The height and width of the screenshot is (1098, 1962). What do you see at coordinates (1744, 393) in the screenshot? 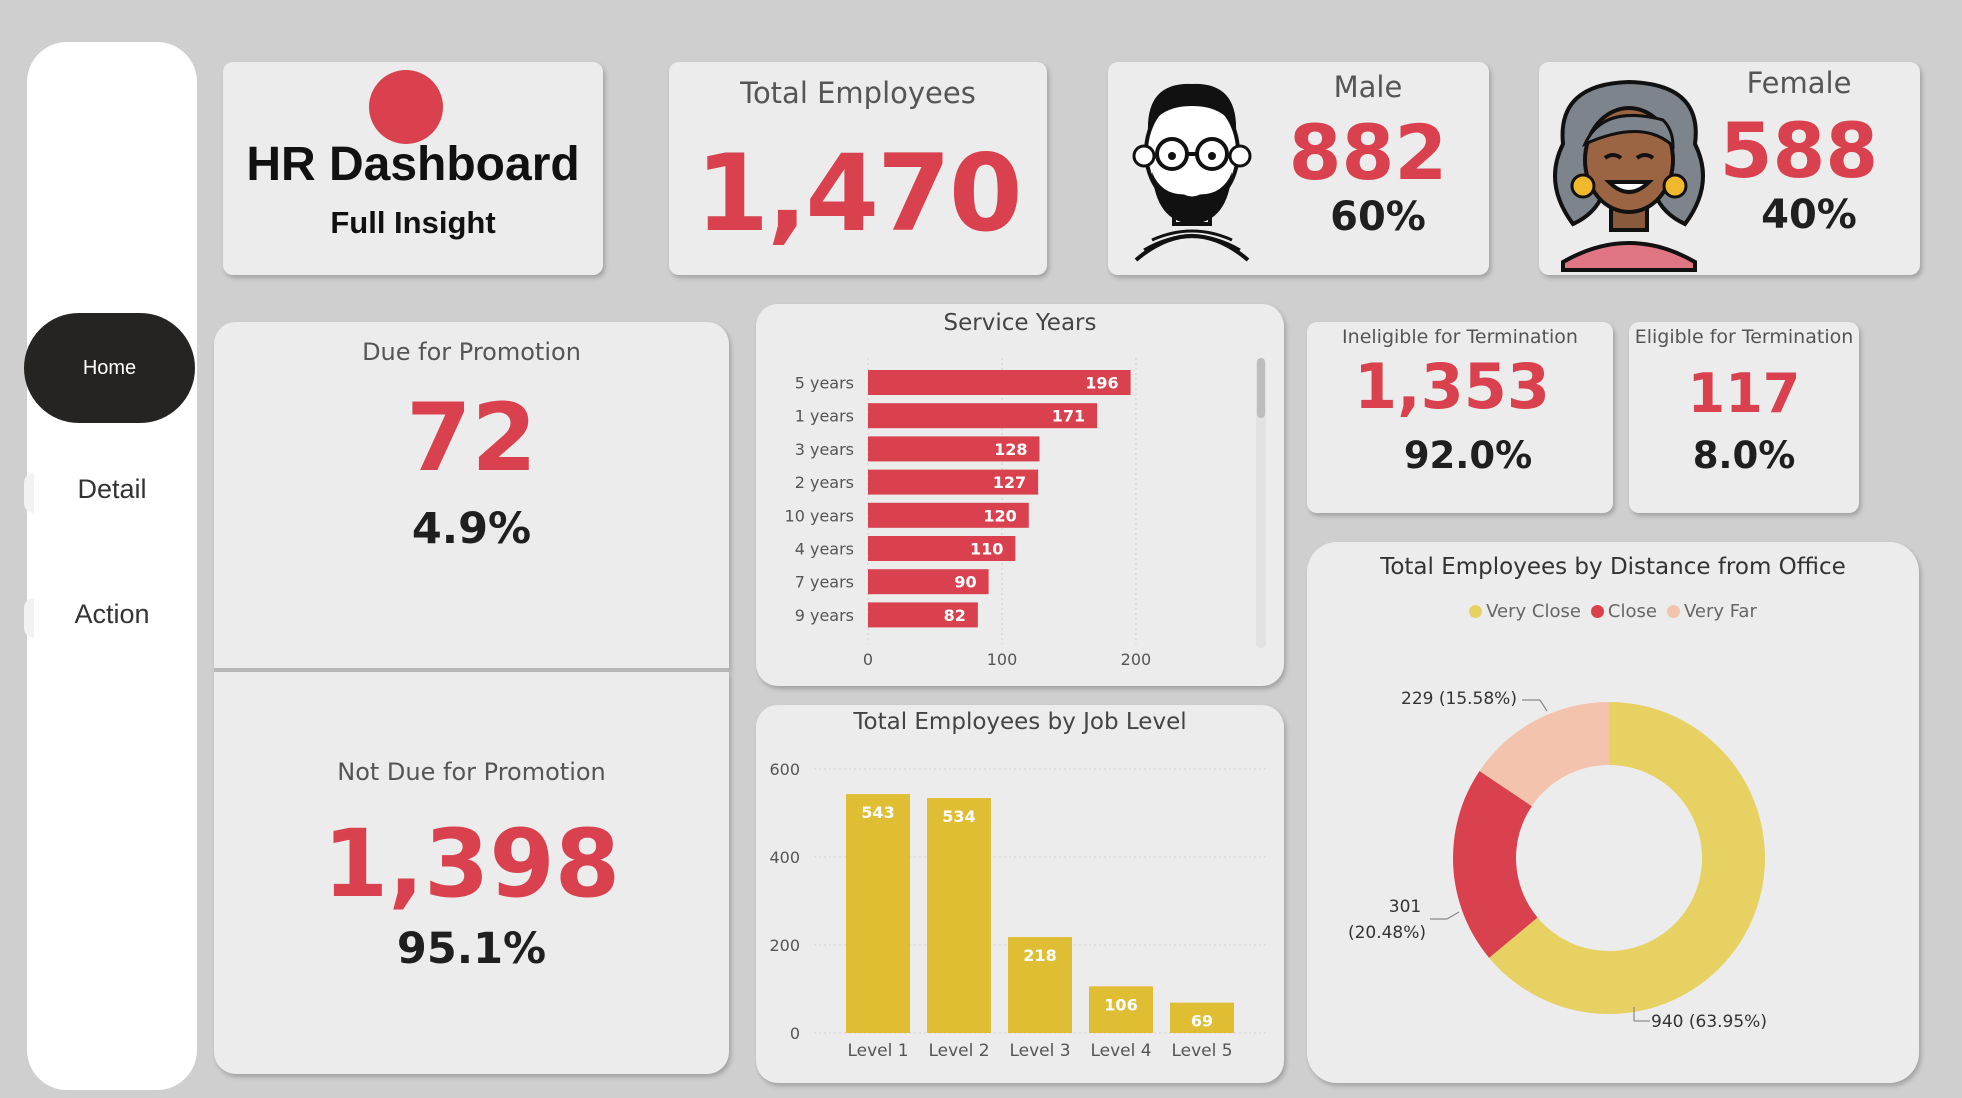
I see `eligible-termination-value: 117` at bounding box center [1744, 393].